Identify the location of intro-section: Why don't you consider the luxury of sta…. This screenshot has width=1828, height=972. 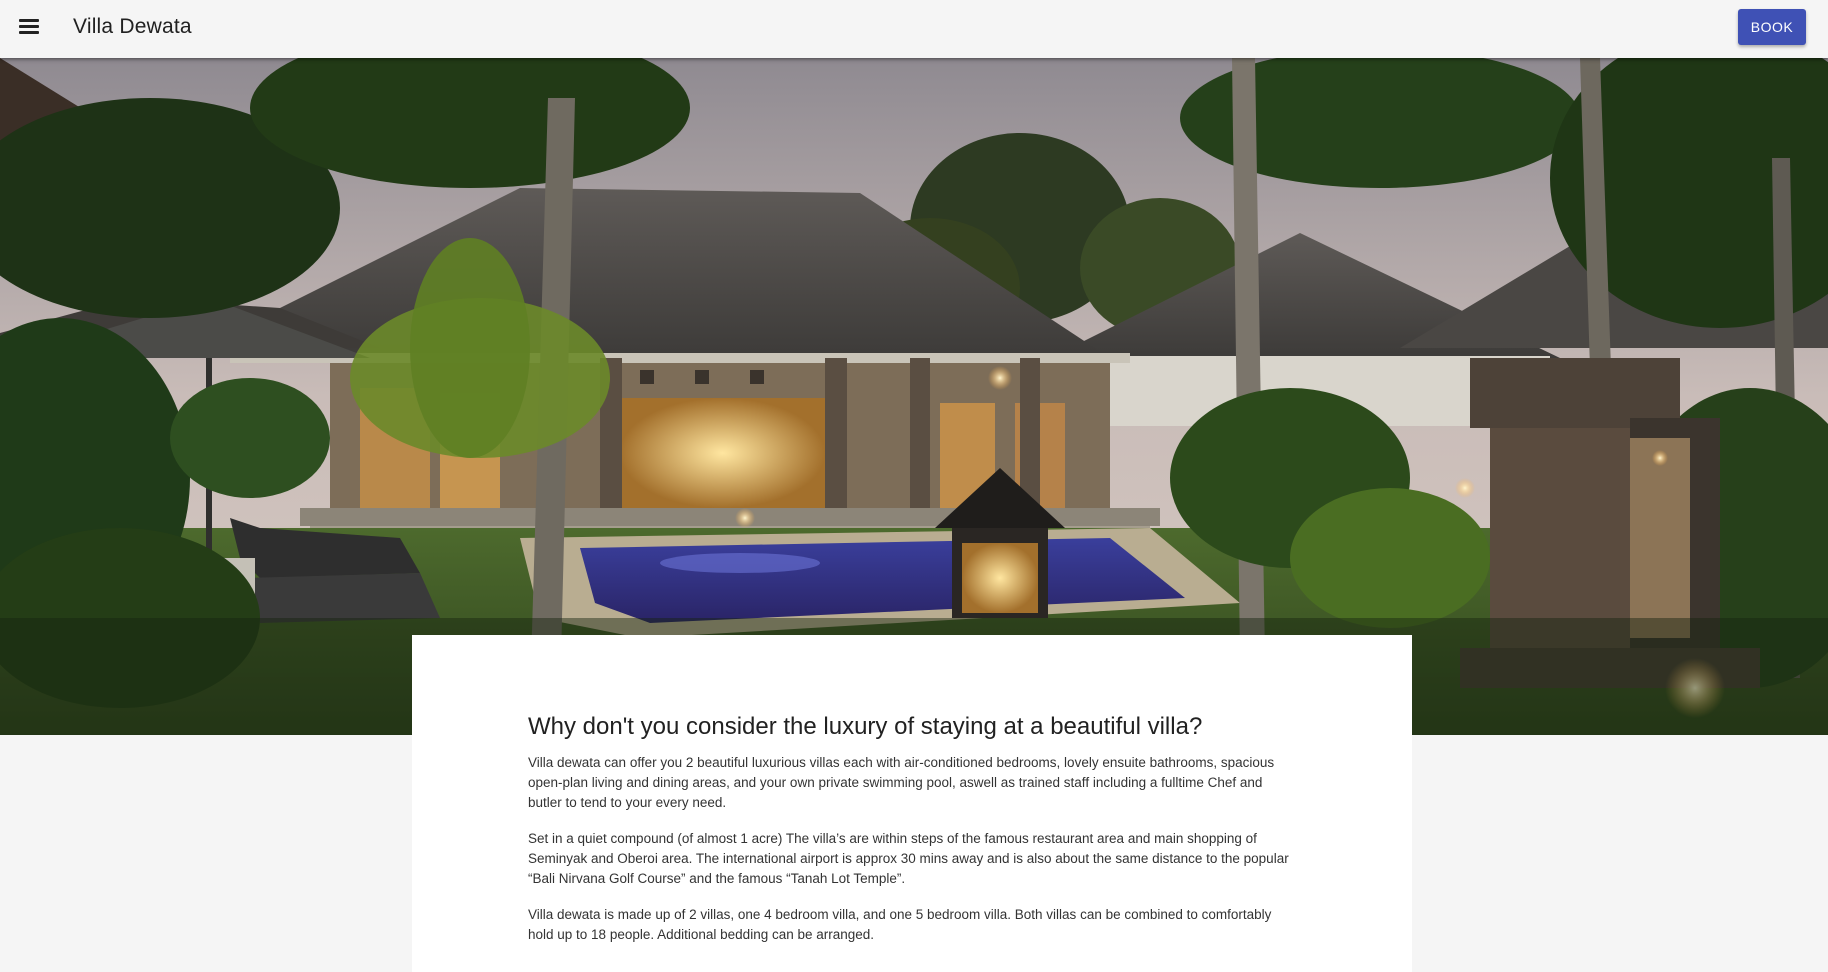
(913, 836).